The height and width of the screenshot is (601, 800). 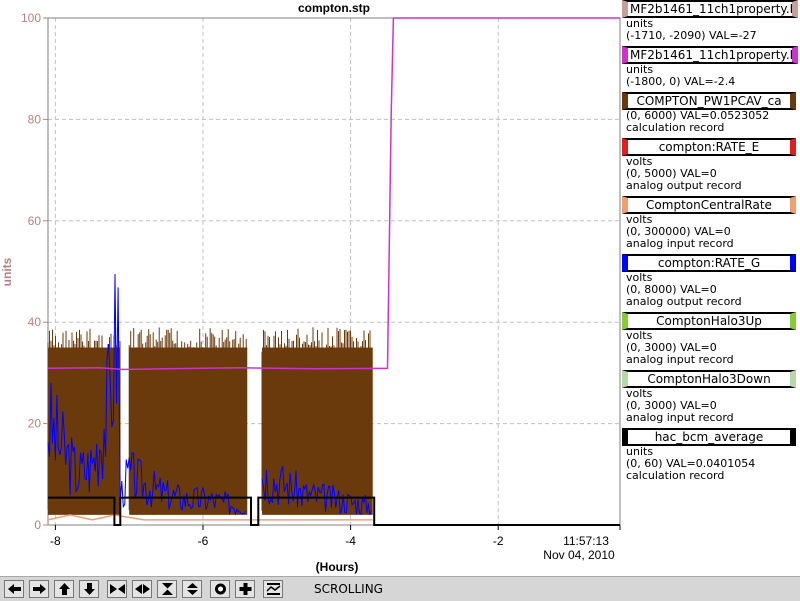 I want to click on scroll-right-button, so click(x=39, y=589).